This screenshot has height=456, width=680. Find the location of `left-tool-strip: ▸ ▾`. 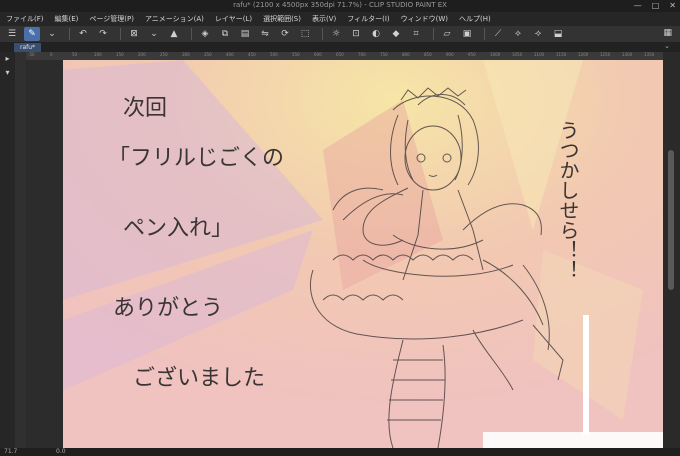

left-tool-strip: ▸ ▾ is located at coordinates (7, 250).